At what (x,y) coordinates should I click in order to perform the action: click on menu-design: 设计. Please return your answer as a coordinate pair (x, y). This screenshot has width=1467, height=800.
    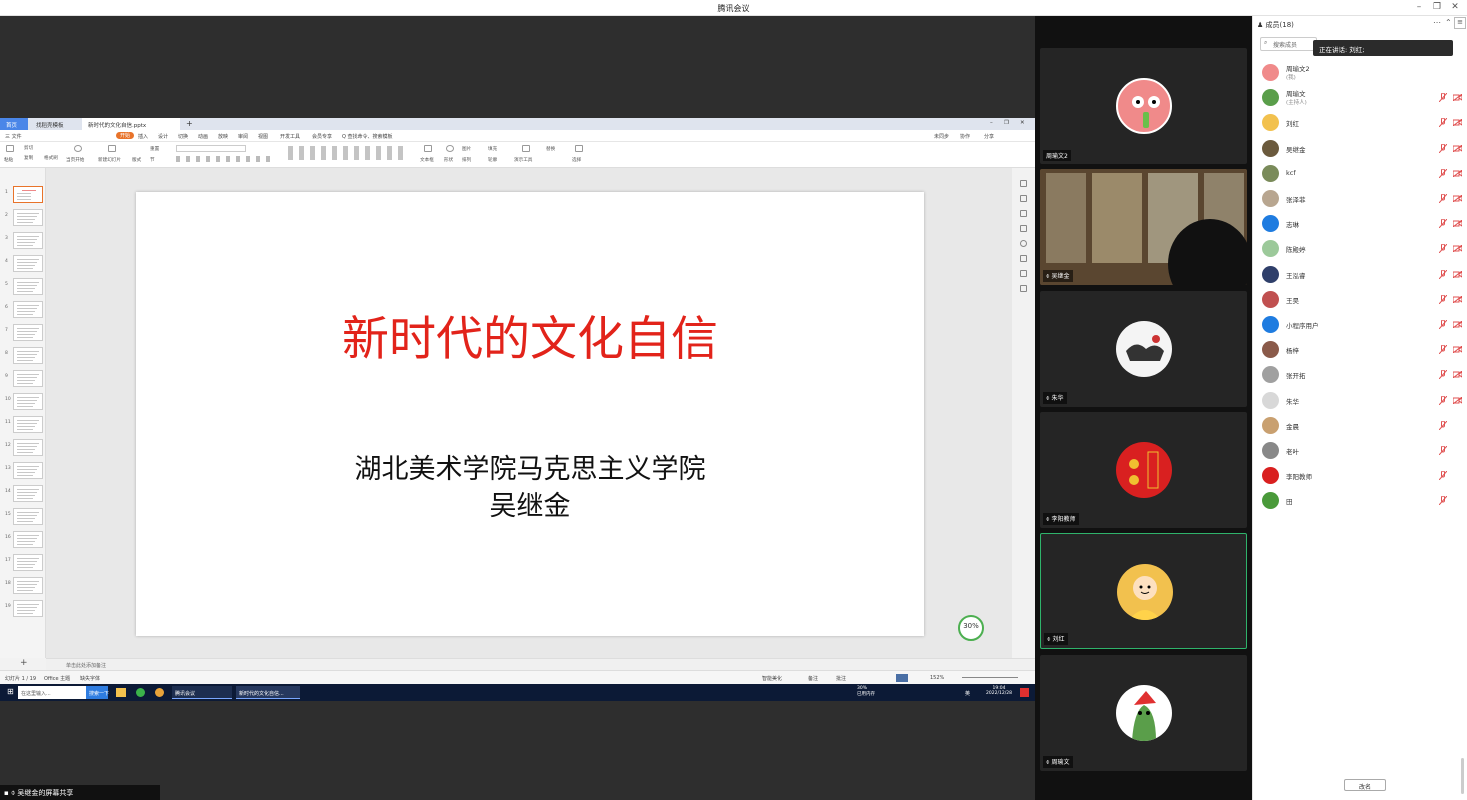
    Looking at the image, I should click on (163, 136).